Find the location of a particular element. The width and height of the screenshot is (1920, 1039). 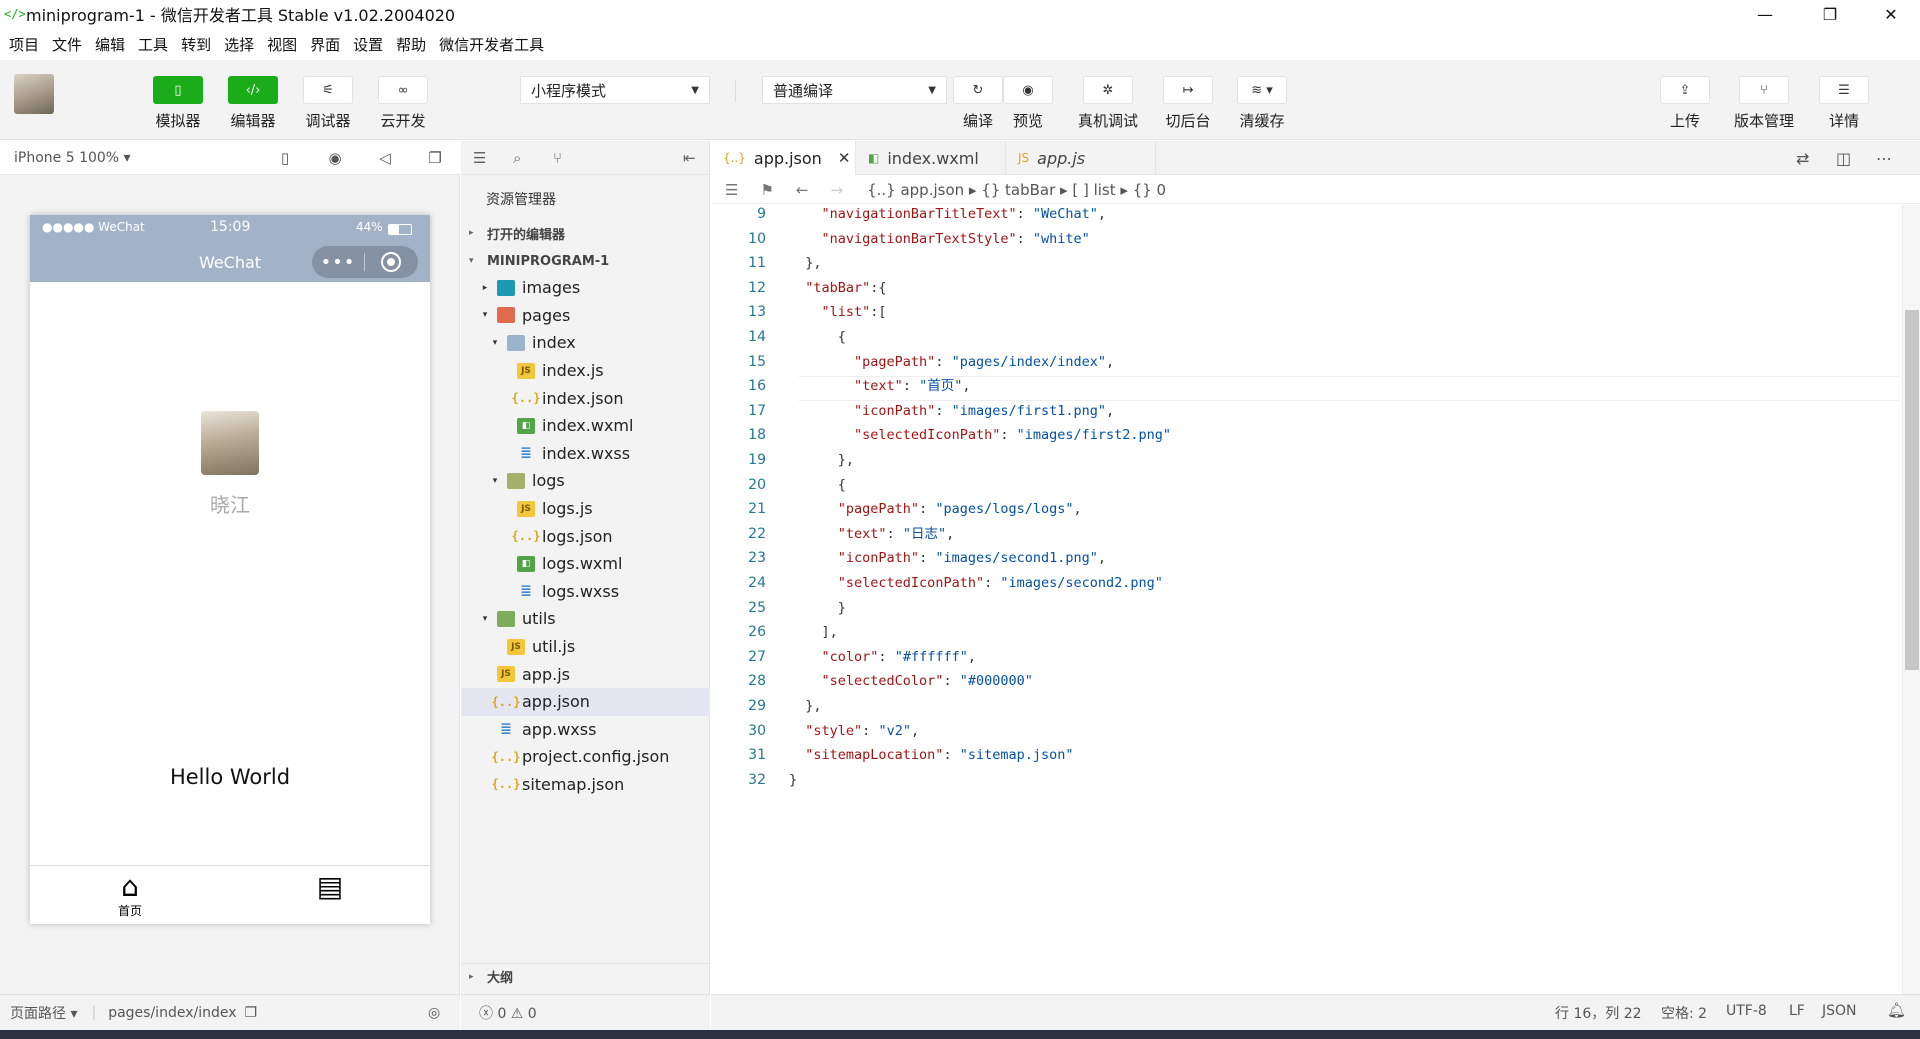

code-line: ], is located at coordinates (813, 632).